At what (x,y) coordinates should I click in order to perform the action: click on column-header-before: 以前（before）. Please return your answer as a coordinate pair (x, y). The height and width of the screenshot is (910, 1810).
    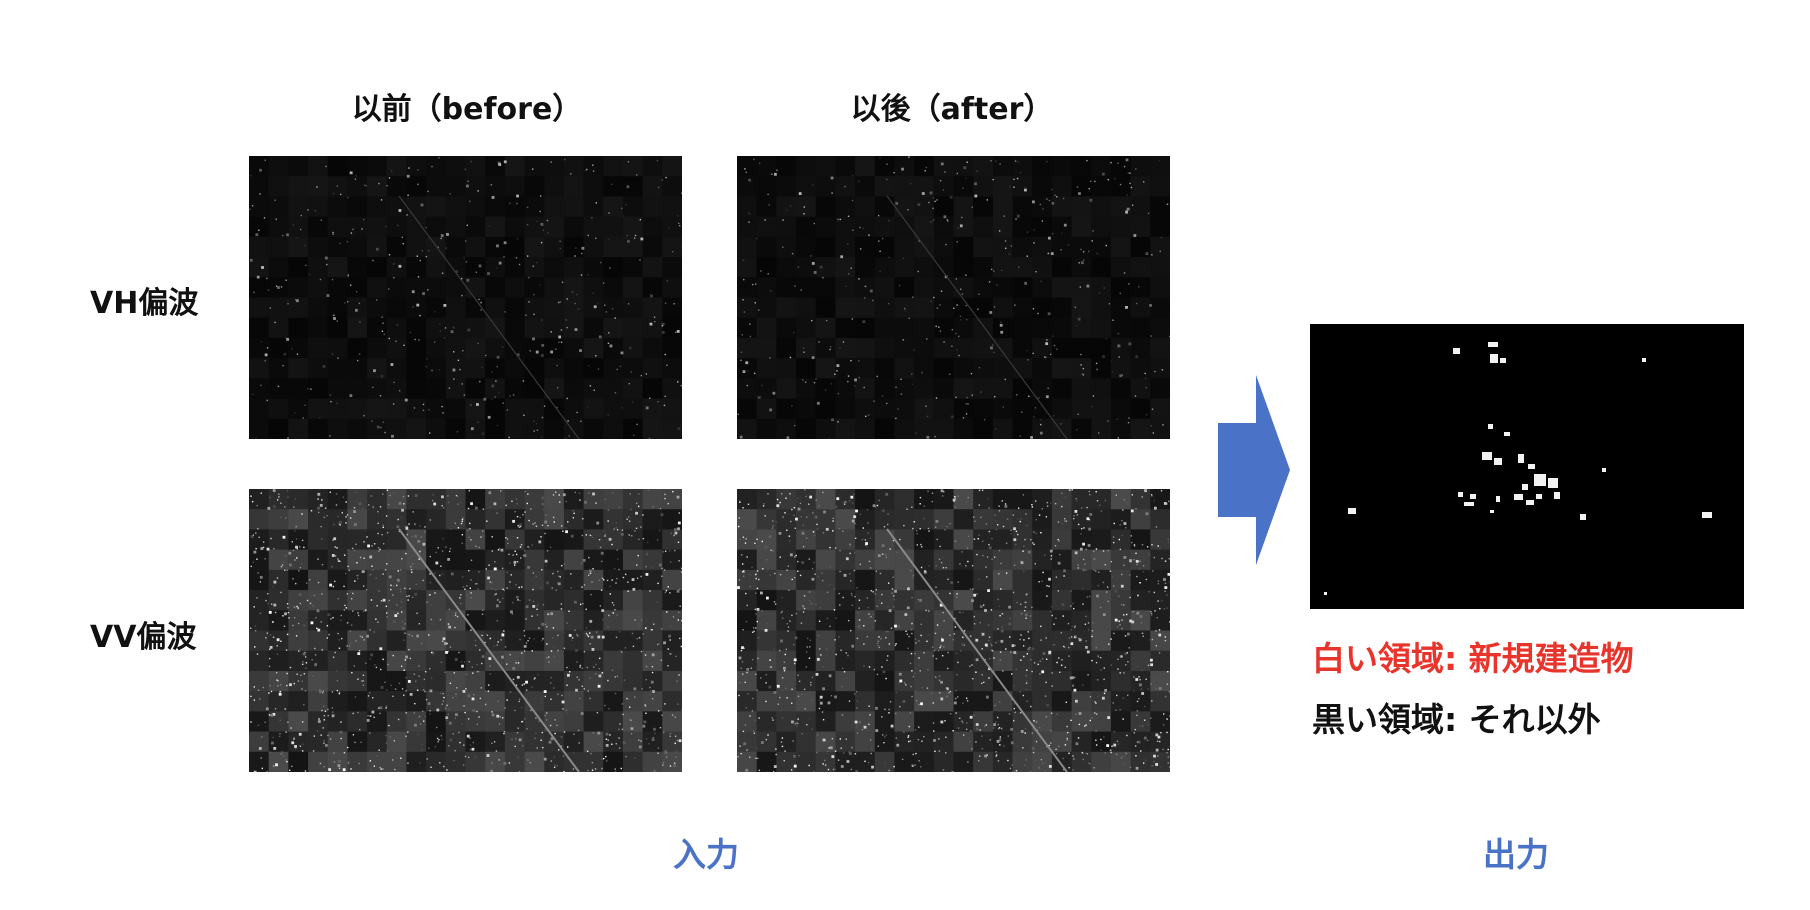
    Looking at the image, I should click on (467, 109).